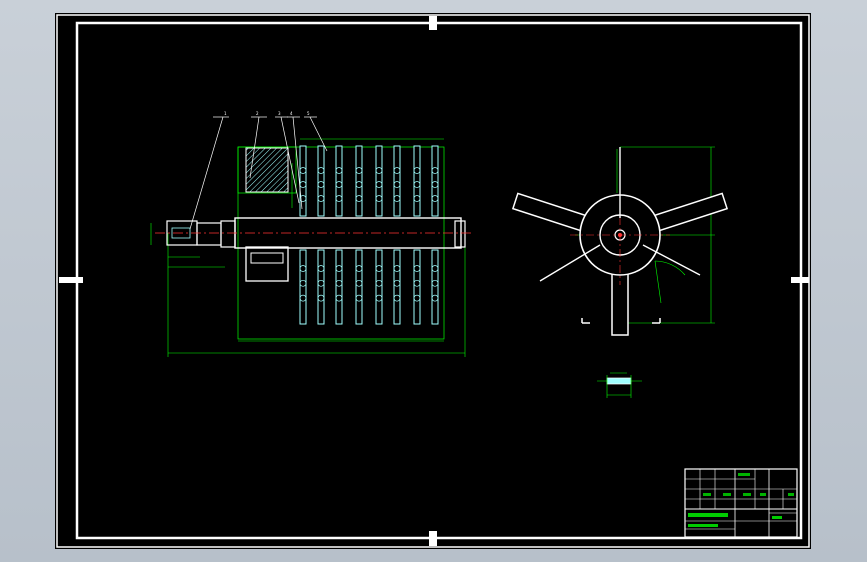 Image resolution: width=867 pixels, height=562 pixels. What do you see at coordinates (800, 280) in the screenshot?
I see `center-mark-right` at bounding box center [800, 280].